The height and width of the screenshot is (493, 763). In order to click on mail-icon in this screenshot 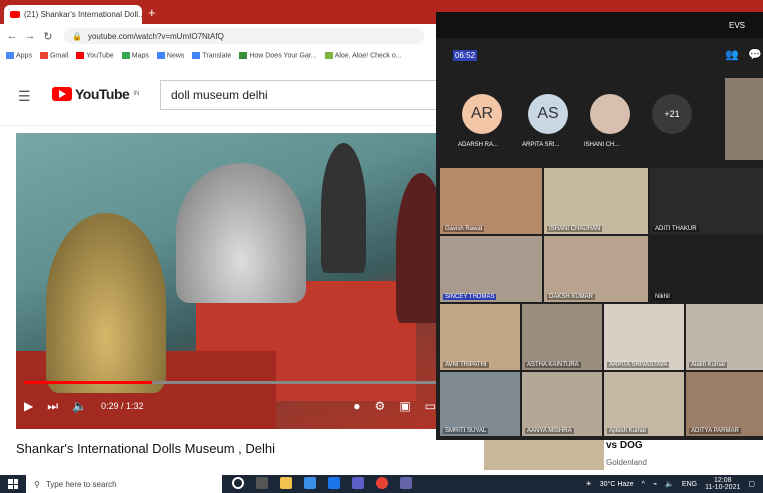, I will do `click(334, 483)`.